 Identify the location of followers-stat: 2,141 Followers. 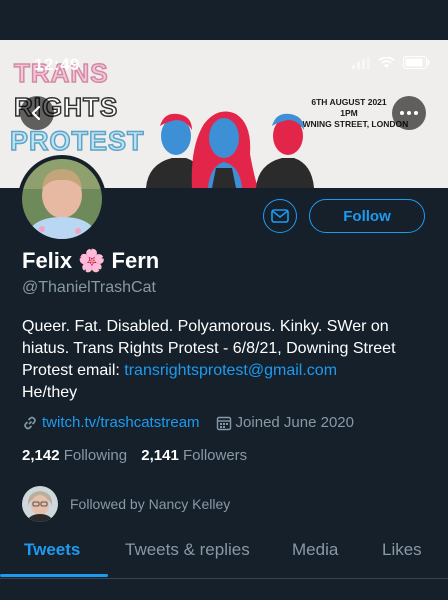
(194, 455).